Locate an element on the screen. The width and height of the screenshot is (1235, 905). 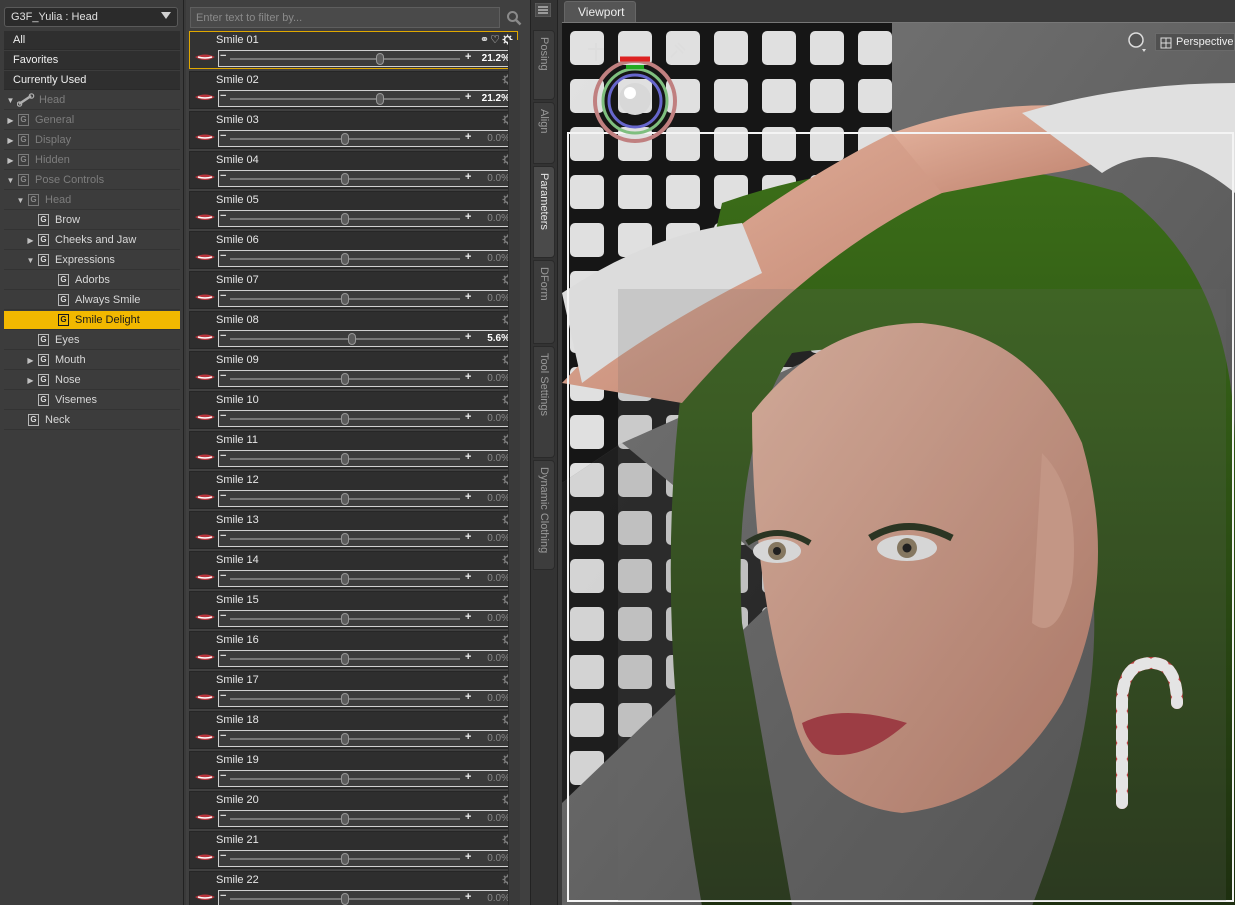
favorite-link-icons: ⚭♡ is located at coordinates (490, 39).